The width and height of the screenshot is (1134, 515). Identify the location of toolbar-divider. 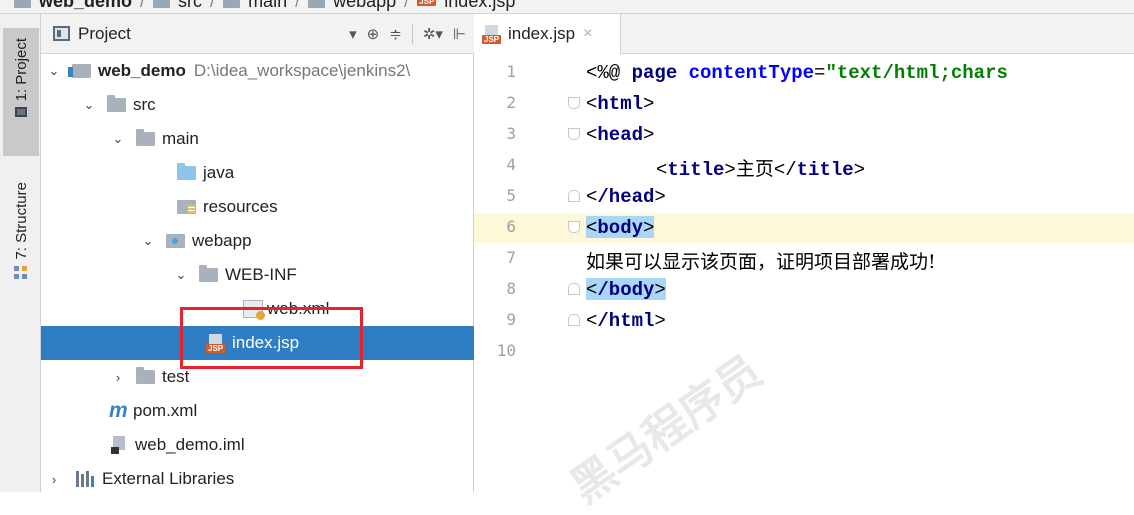
(412, 34).